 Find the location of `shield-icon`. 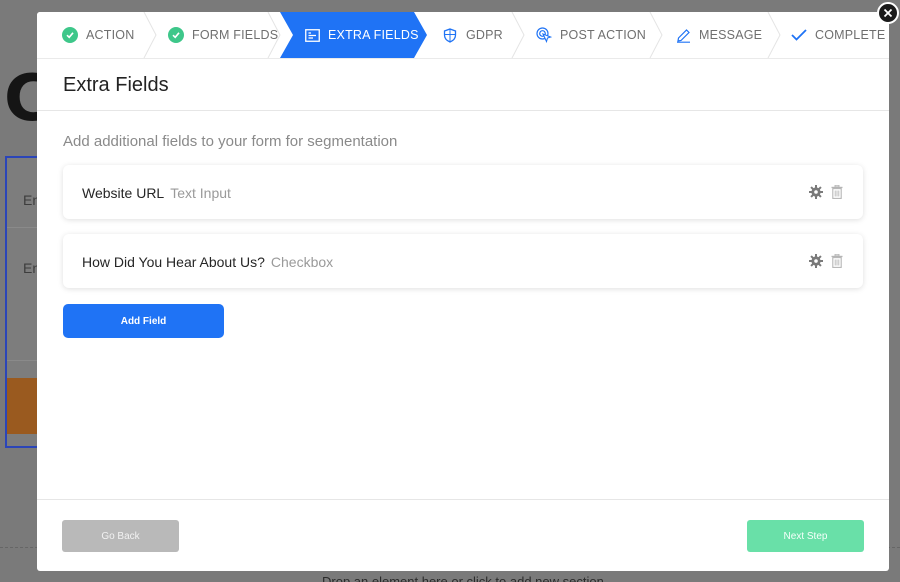

shield-icon is located at coordinates (450, 35).